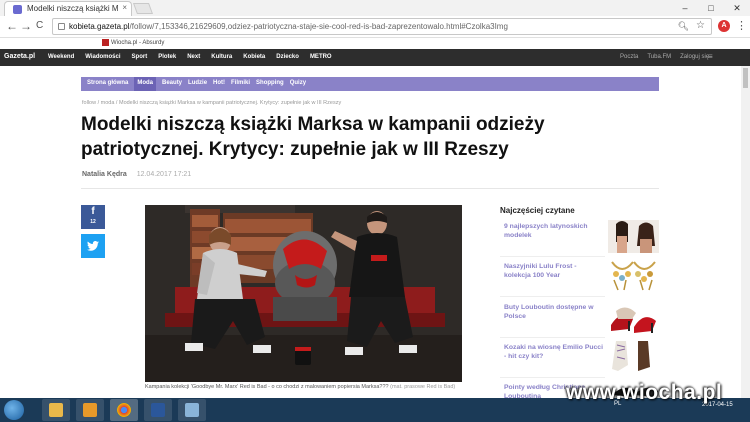 The height and width of the screenshot is (422, 750). I want to click on site-user-links: Poczta Tuba.FM Zaloguj się, so click(664, 57).